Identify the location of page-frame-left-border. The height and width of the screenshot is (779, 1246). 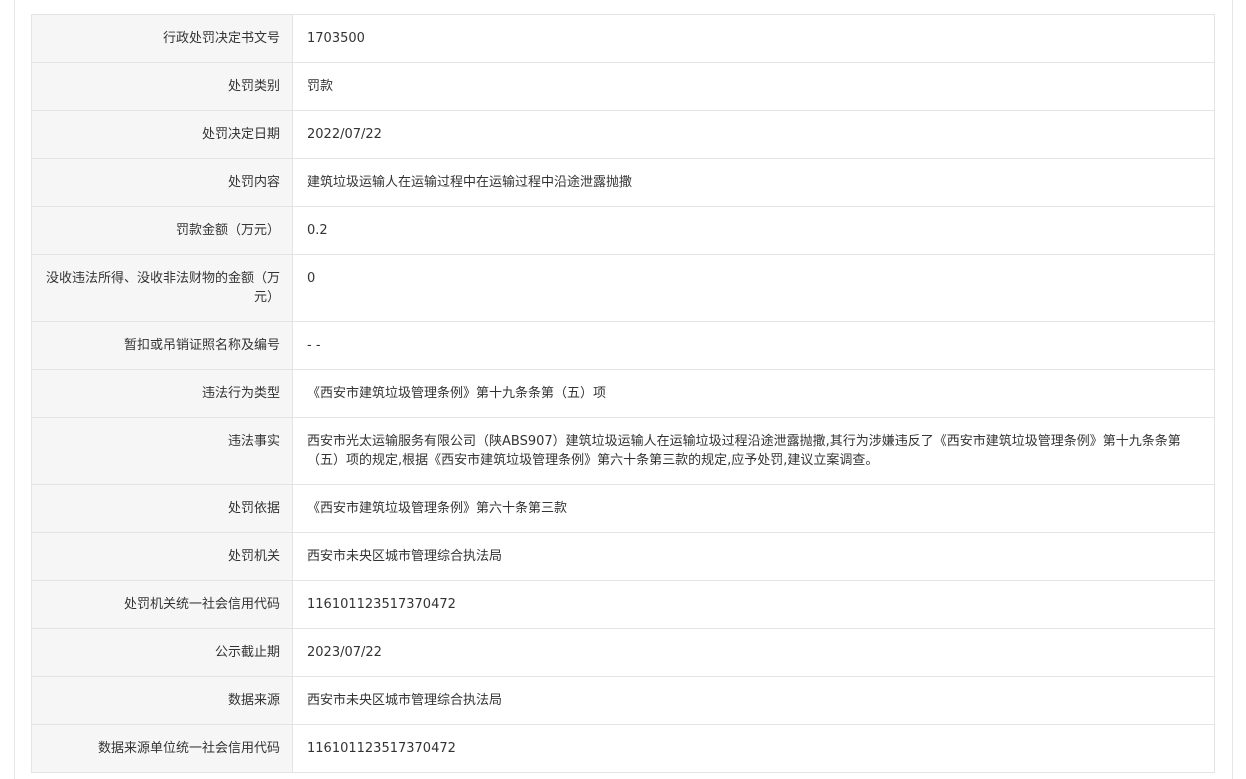
(14, 389).